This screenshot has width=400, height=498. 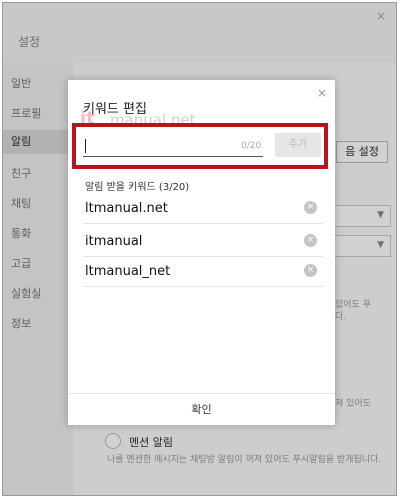 What do you see at coordinates (200, 146) in the screenshot?
I see `highlight-box` at bounding box center [200, 146].